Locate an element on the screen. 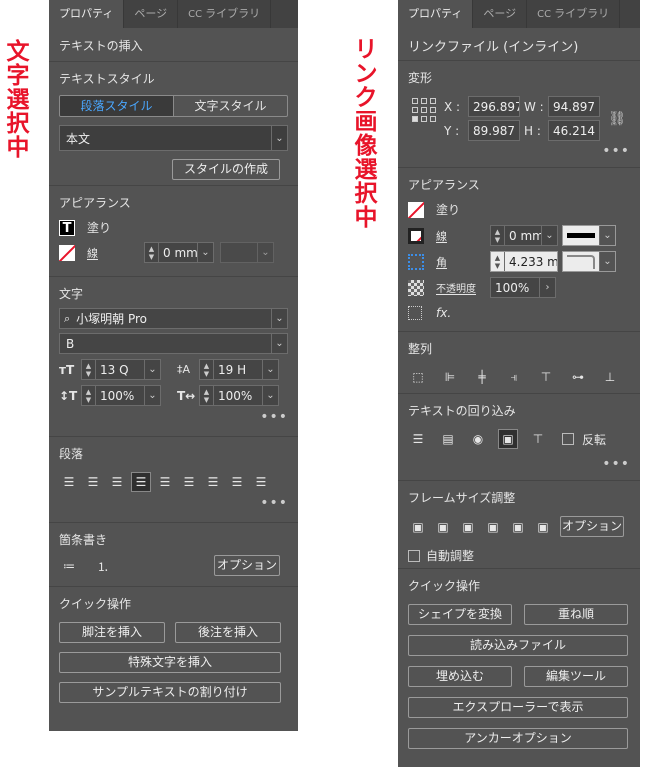 The image size is (651, 767). bullets-options-button: オプション is located at coordinates (247, 565).